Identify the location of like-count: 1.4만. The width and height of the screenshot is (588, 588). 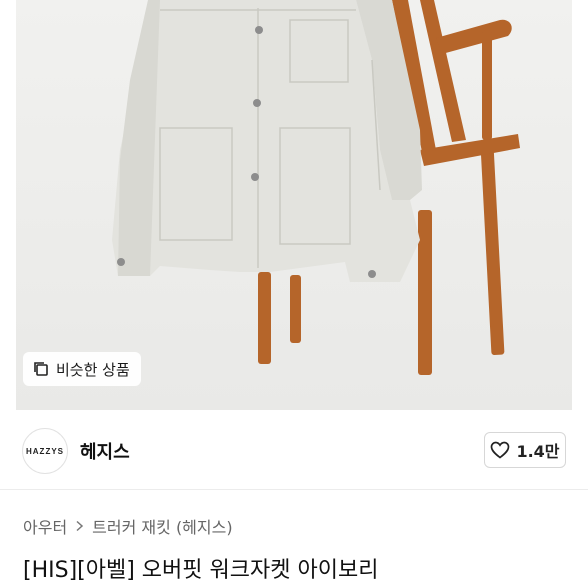
(538, 451).